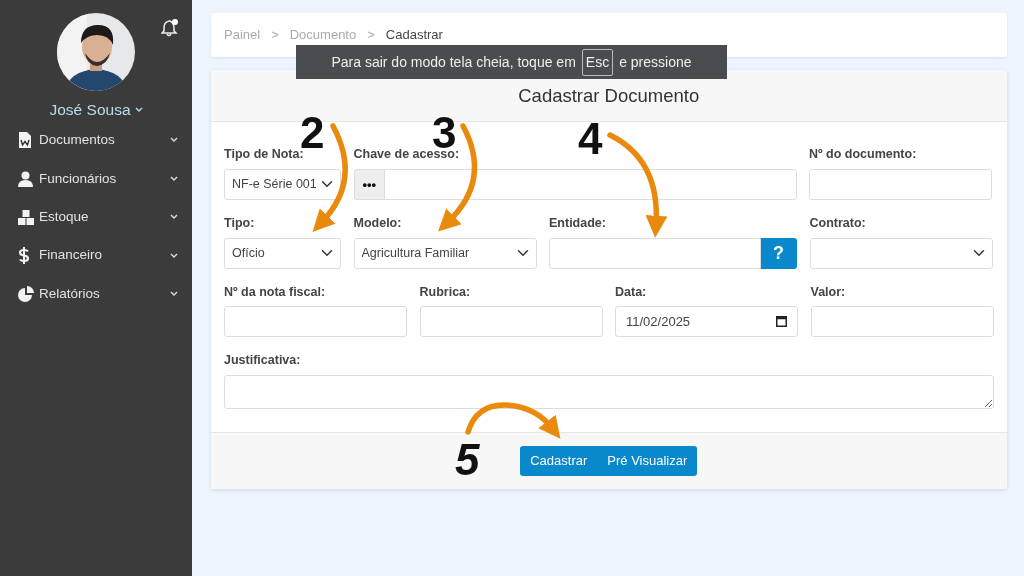 This screenshot has width=1024, height=576. What do you see at coordinates (138, 109) in the screenshot?
I see `caret-icon` at bounding box center [138, 109].